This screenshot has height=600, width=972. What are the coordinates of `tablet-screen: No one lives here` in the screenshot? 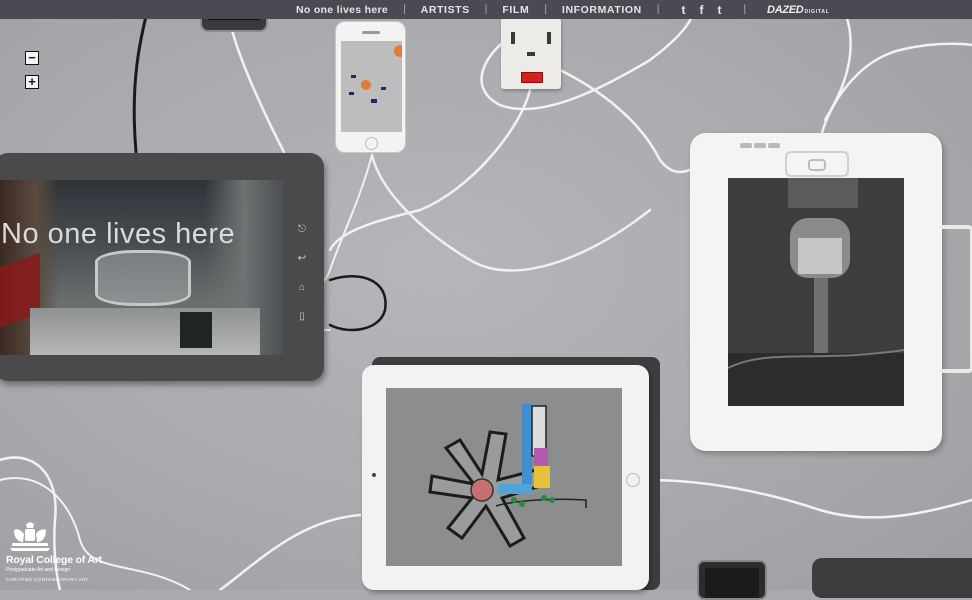 It's located at (142, 267).